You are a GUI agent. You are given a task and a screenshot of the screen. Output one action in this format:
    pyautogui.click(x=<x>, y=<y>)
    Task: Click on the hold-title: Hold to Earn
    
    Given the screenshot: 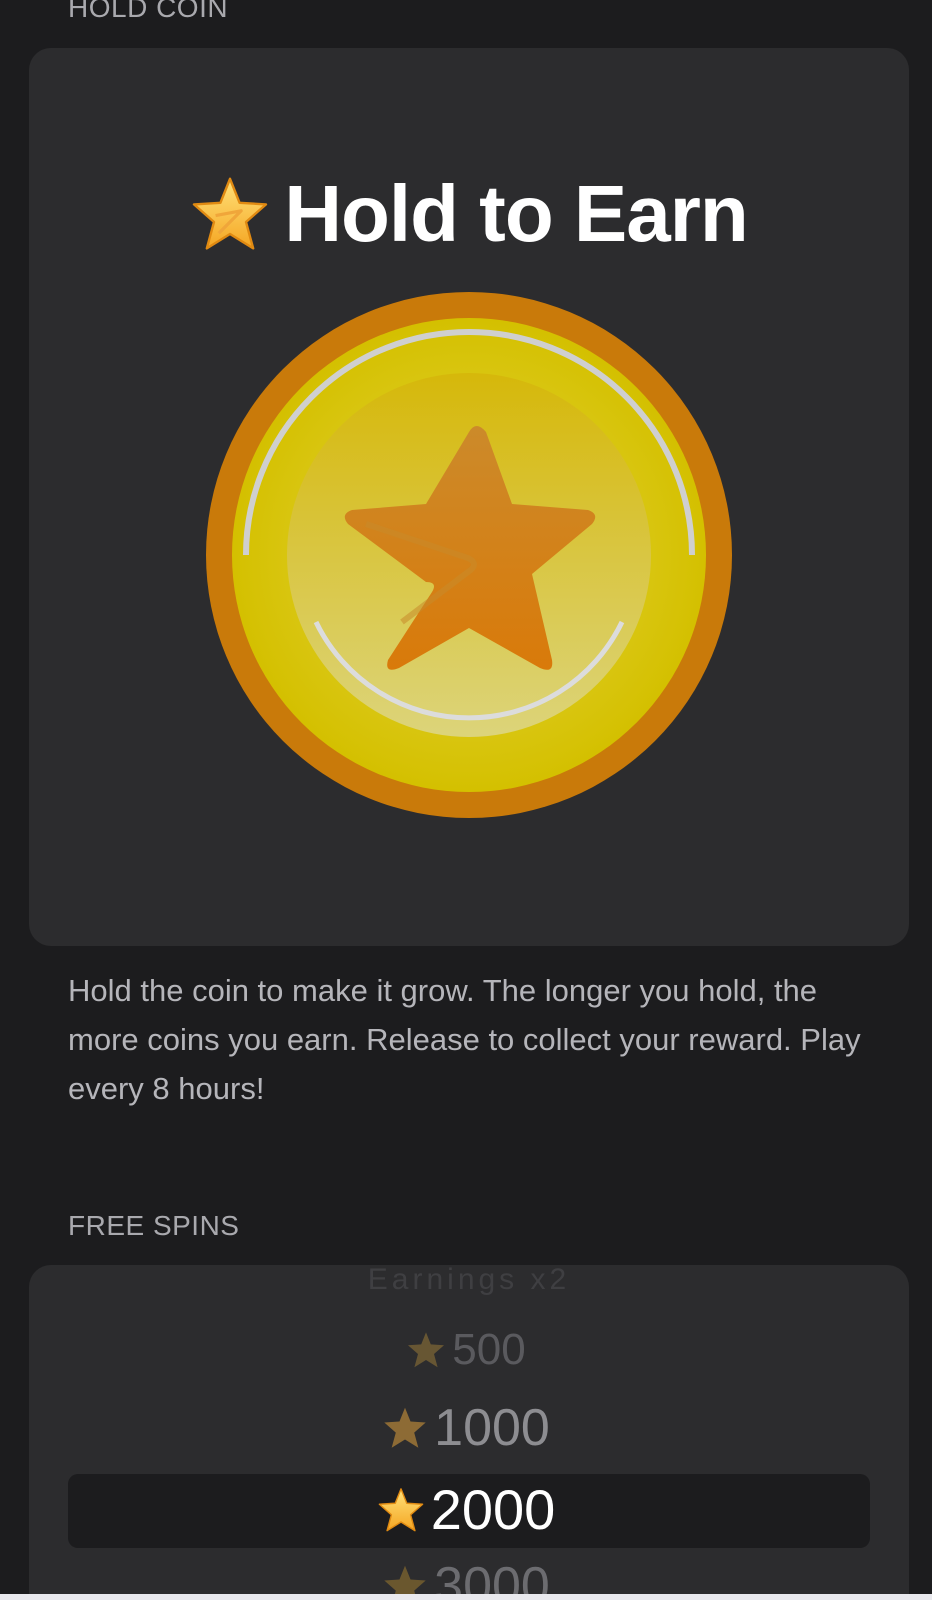 What is the action you would take?
    pyautogui.click(x=469, y=214)
    